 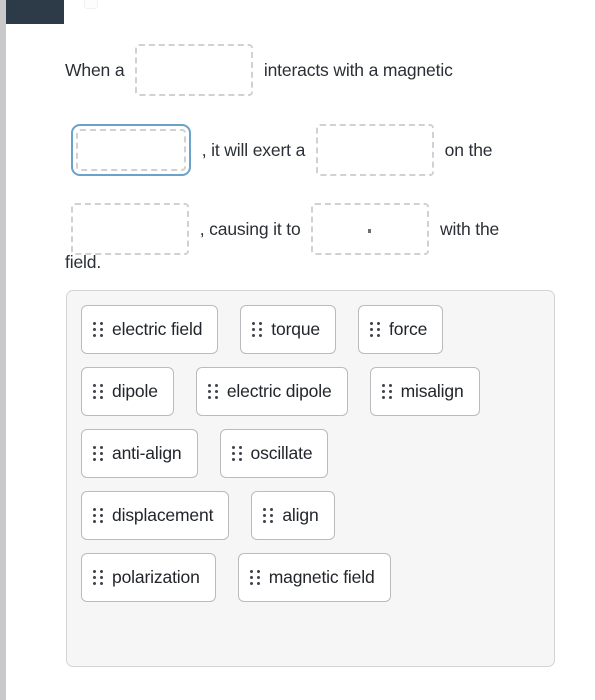 I want to click on word-bank-row: polarization magnetic field, so click(x=310, y=577).